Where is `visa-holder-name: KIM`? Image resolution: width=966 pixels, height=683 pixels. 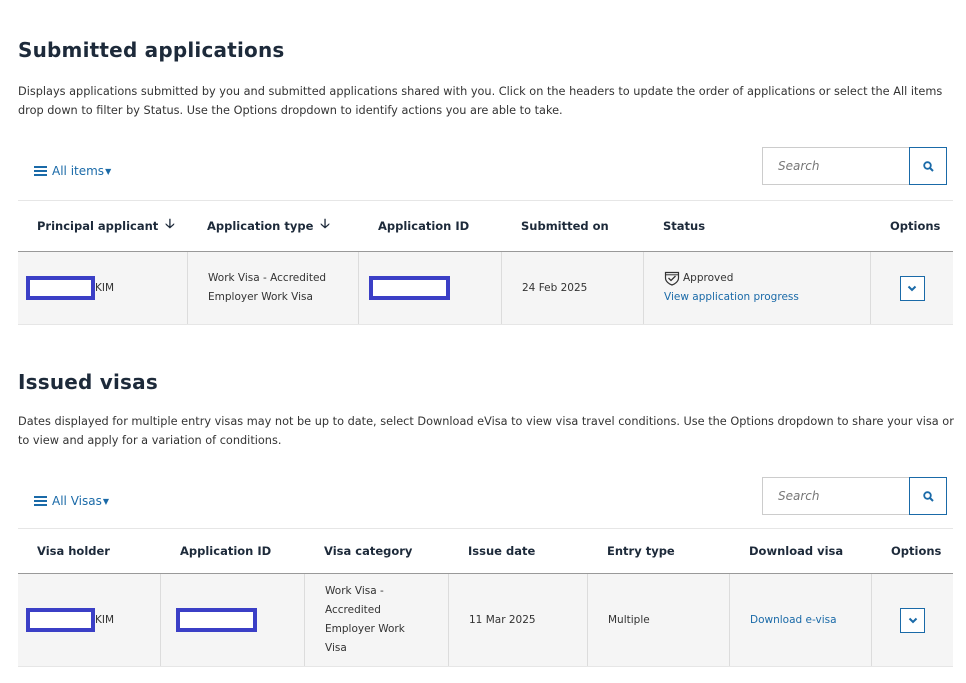
visa-holder-name: KIM is located at coordinates (105, 619).